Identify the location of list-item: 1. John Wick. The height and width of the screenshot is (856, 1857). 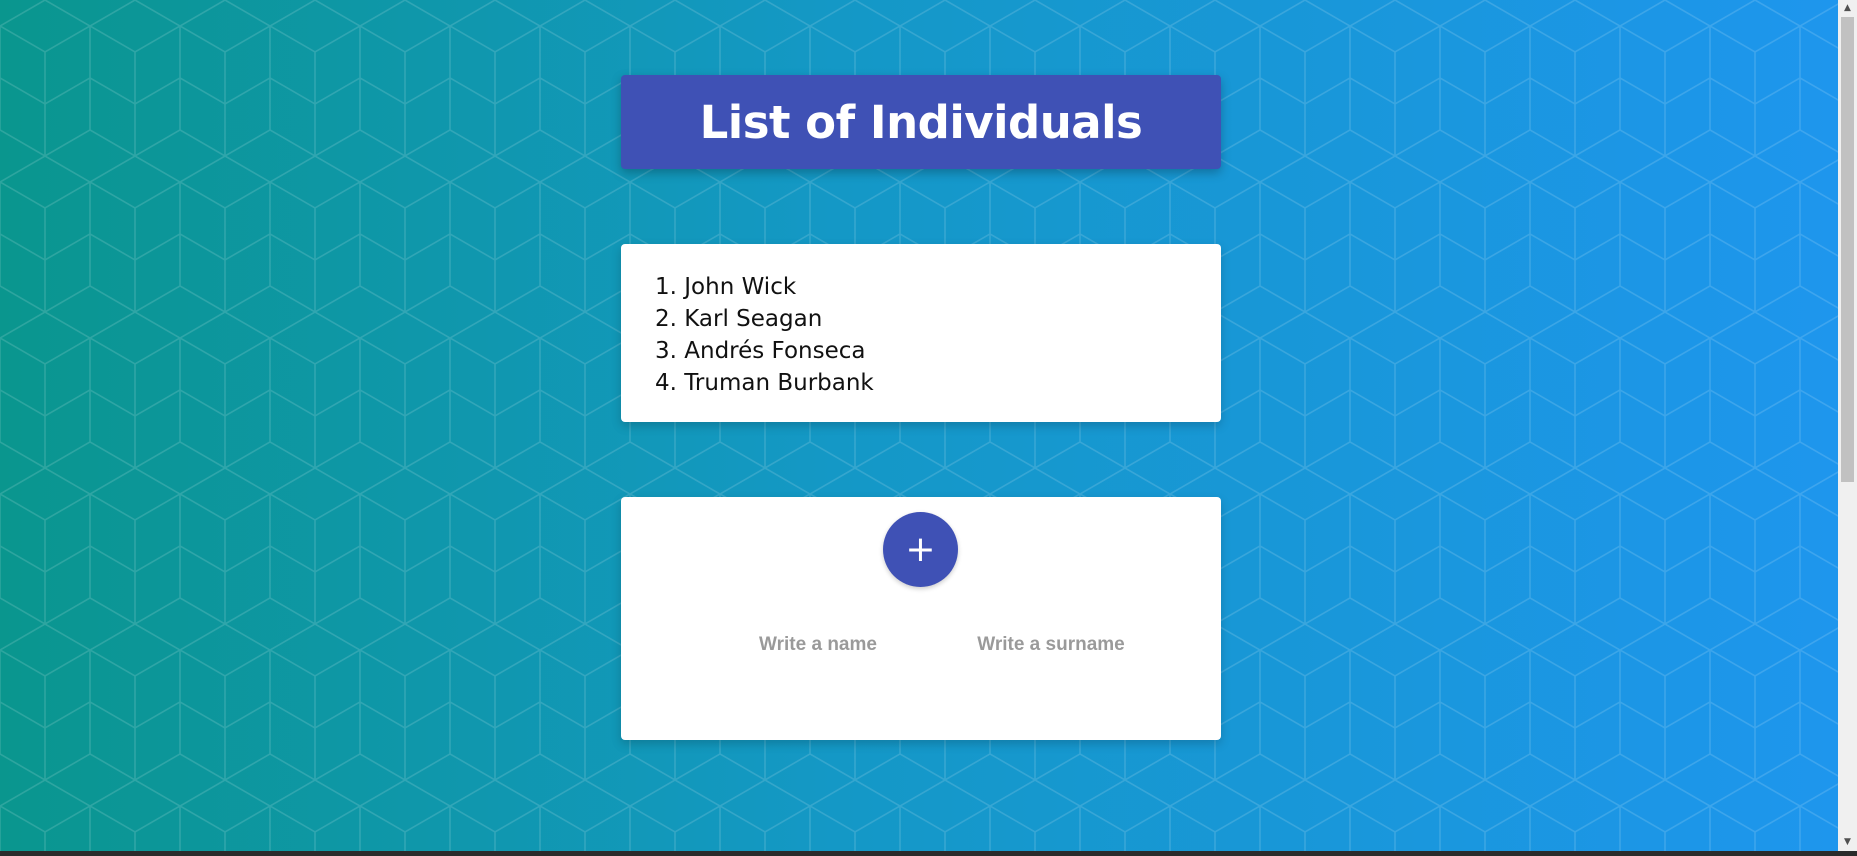
(726, 287).